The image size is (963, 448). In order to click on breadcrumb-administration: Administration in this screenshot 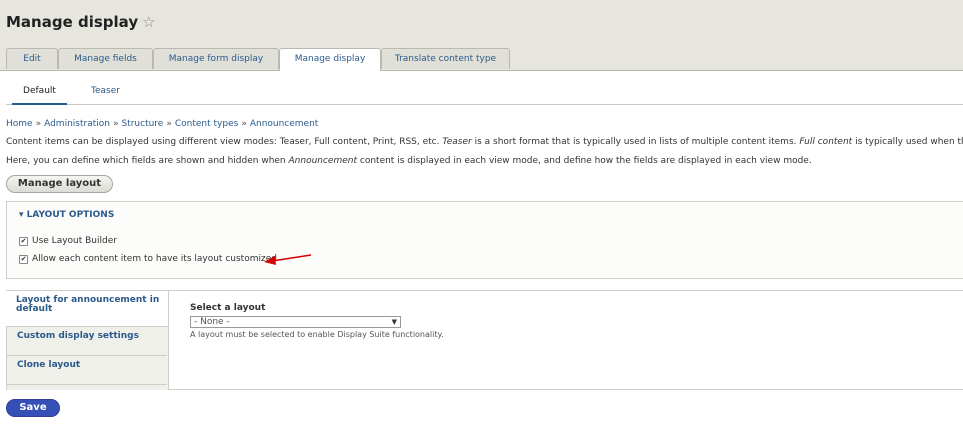, I will do `click(77, 124)`.